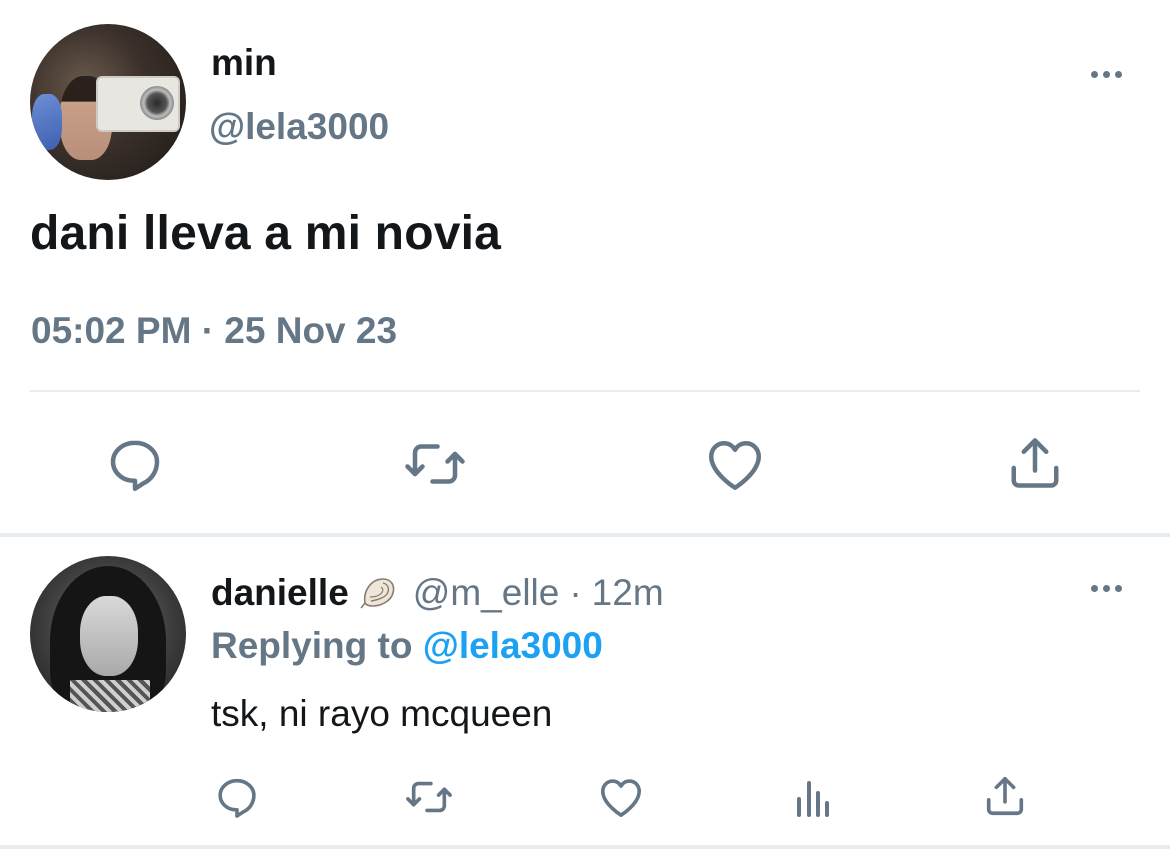 The image size is (1170, 849). I want to click on replying-to: Replying to @lela3000, so click(407, 646).